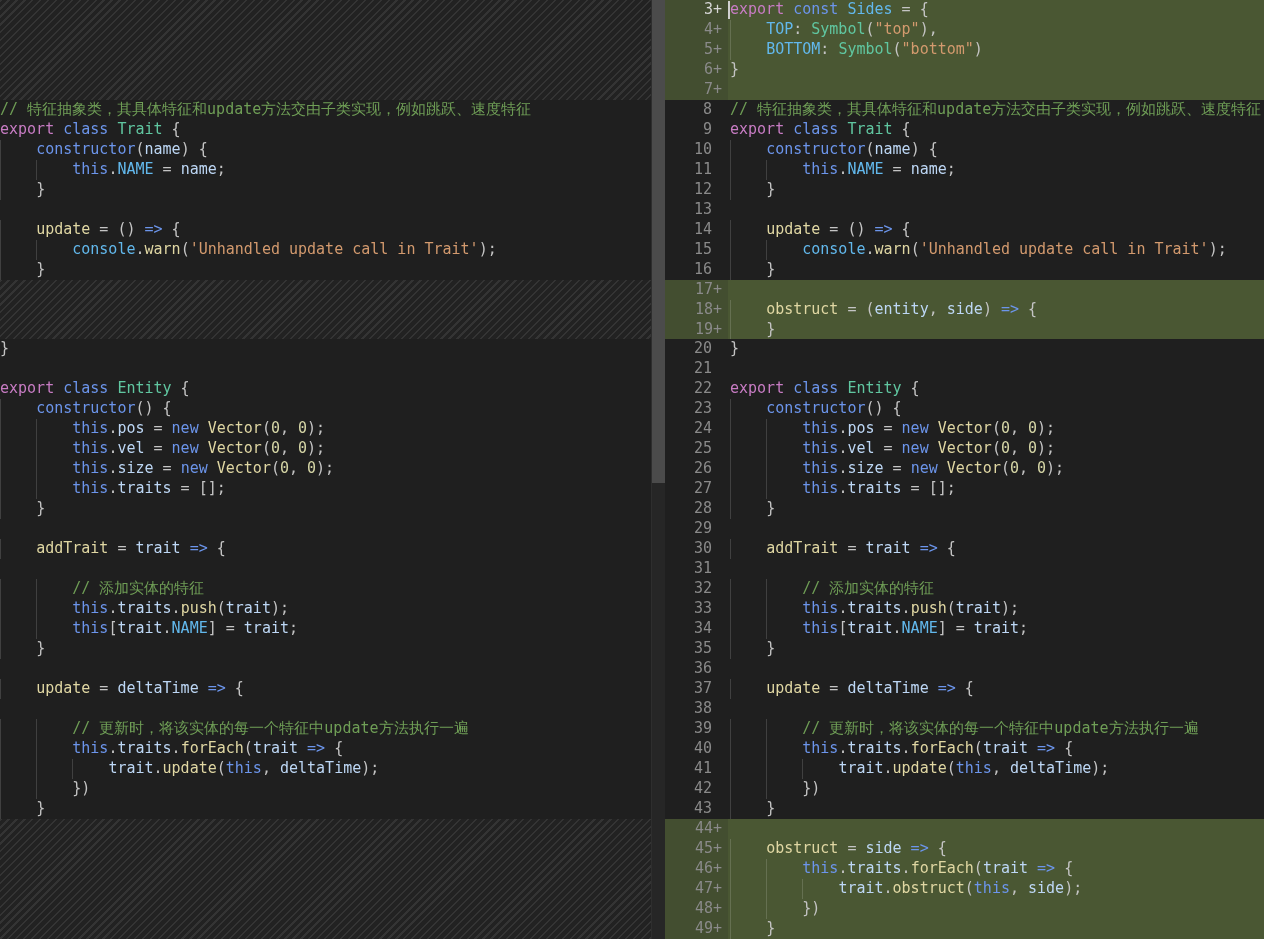 Image resolution: width=1264 pixels, height=939 pixels. Describe the element at coordinates (696, 49) in the screenshot. I see `line-number: 5+` at that location.